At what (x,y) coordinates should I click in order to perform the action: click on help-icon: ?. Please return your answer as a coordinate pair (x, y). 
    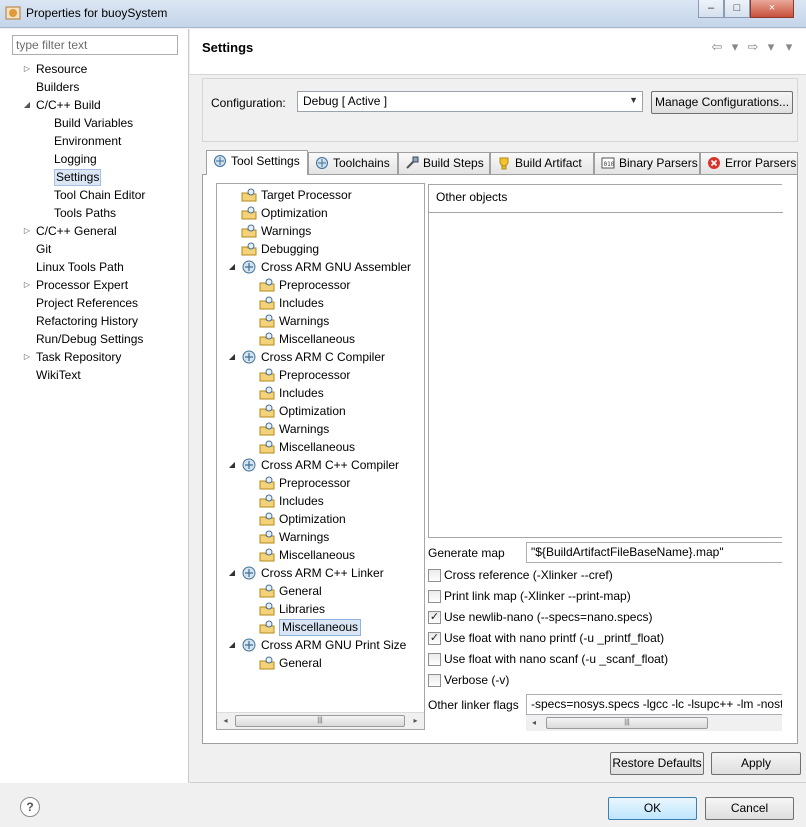
    Looking at the image, I should click on (30, 807).